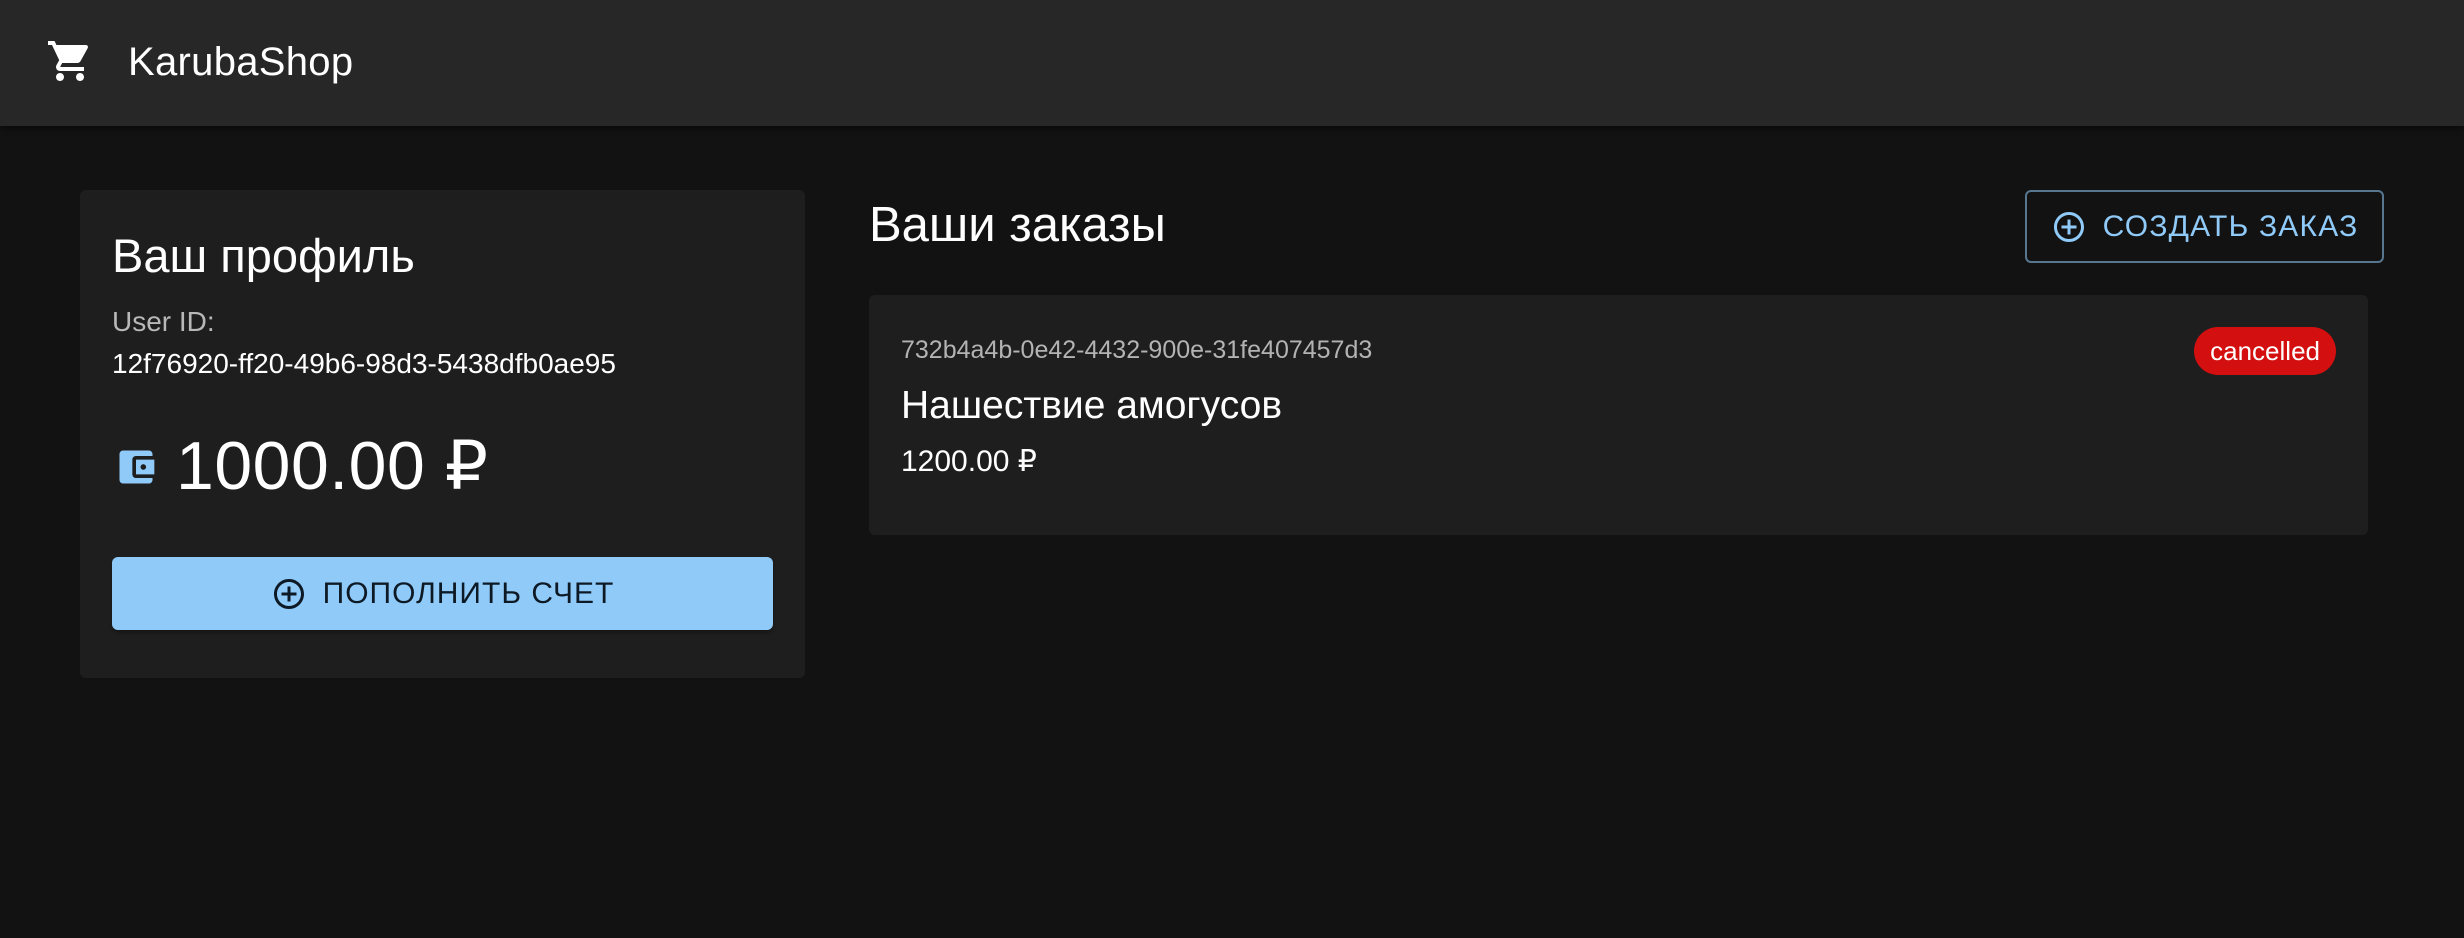  I want to click on create-order-label: СОЗДАТЬ ЗАКАЗ, so click(2230, 226).